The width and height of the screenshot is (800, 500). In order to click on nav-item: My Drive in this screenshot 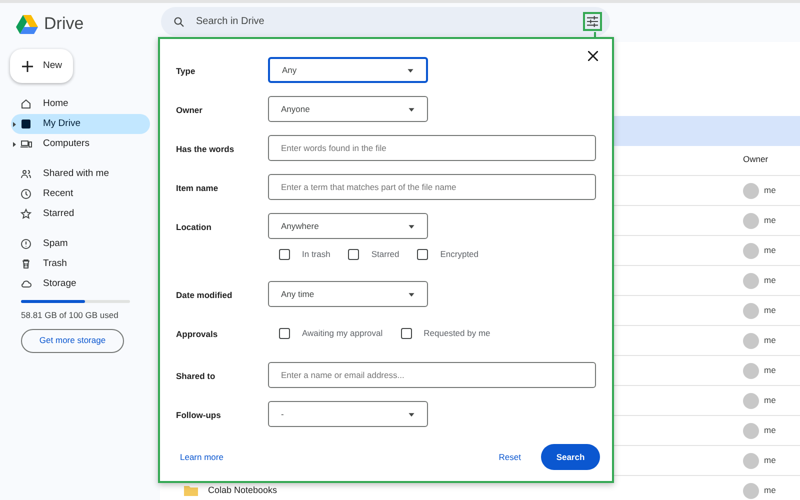, I will do `click(80, 124)`.